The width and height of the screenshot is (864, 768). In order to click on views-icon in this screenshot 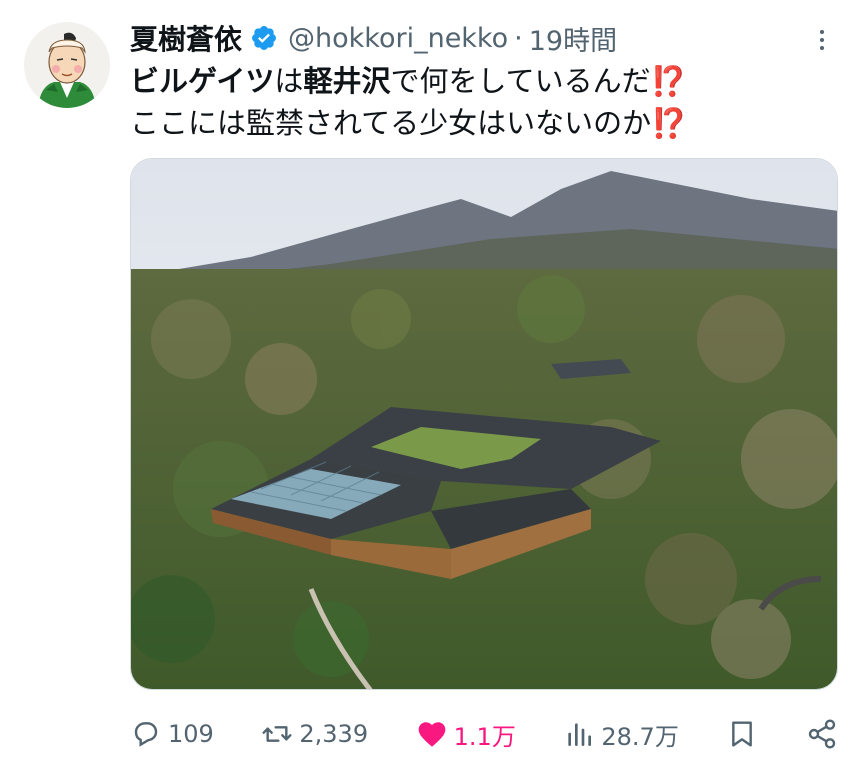, I will do `click(580, 734)`.